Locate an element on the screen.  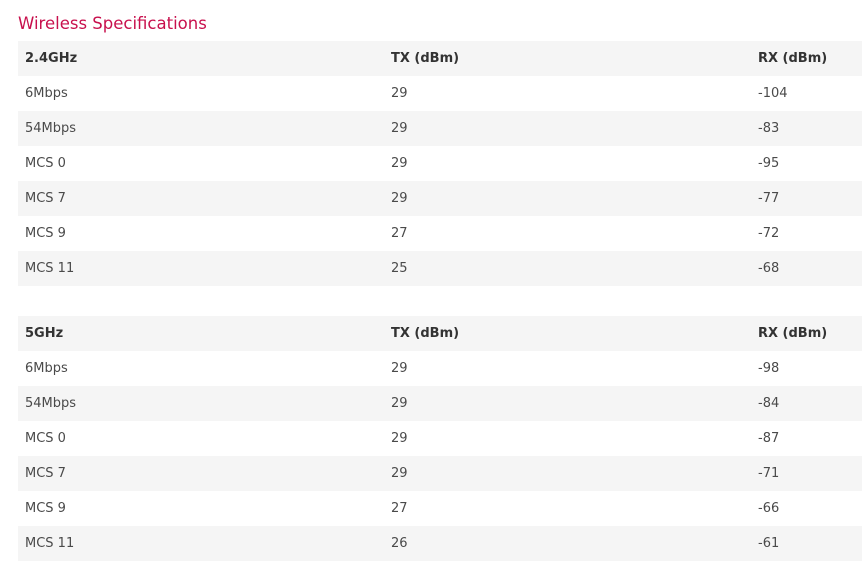
cell-rx: -95 is located at coordinates (769, 163).